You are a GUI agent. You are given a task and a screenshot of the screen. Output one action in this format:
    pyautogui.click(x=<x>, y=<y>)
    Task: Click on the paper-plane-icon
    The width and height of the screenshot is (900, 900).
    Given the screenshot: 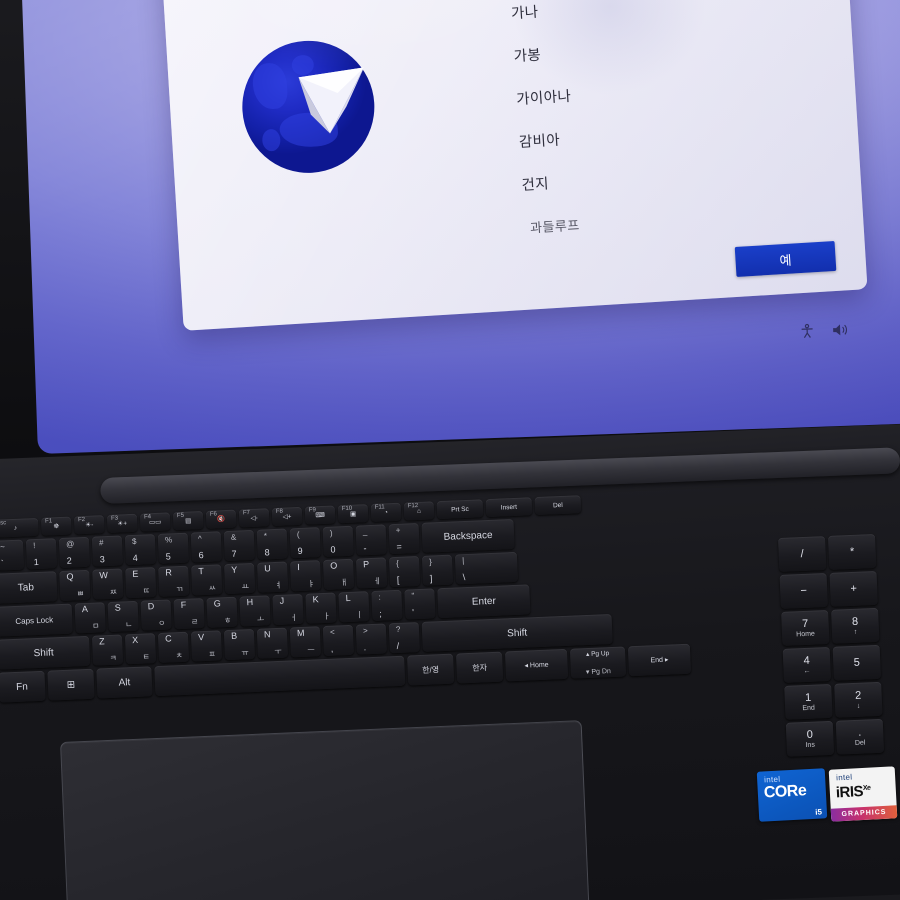 What is the action you would take?
    pyautogui.click(x=331, y=100)
    